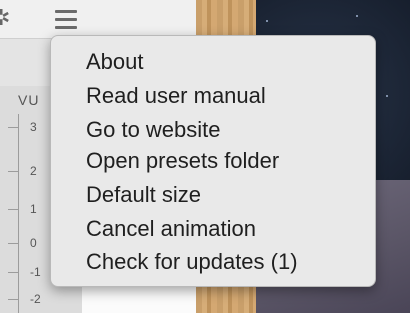 Image resolution: width=410 pixels, height=313 pixels. What do you see at coordinates (115, 62) in the screenshot?
I see `menu-item-about: About` at bounding box center [115, 62].